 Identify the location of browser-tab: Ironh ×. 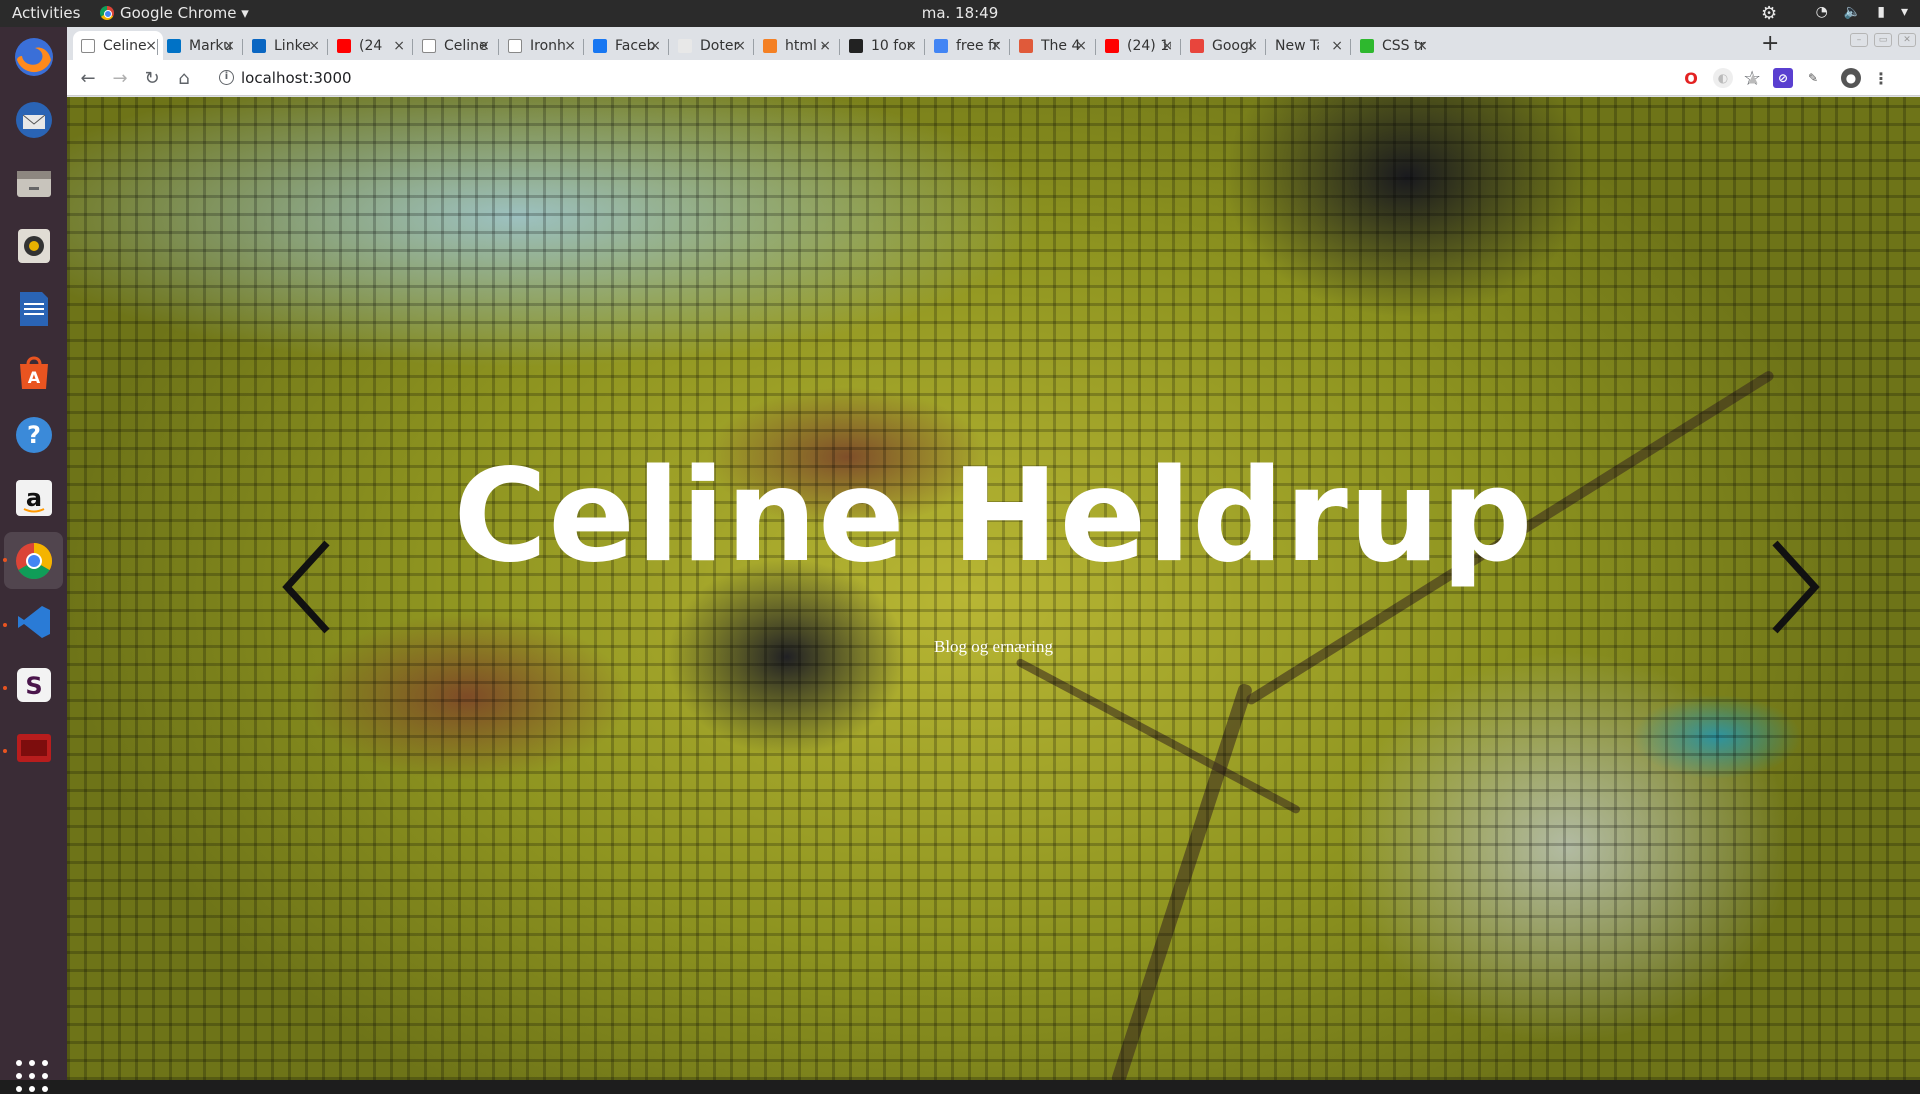
(541, 45).